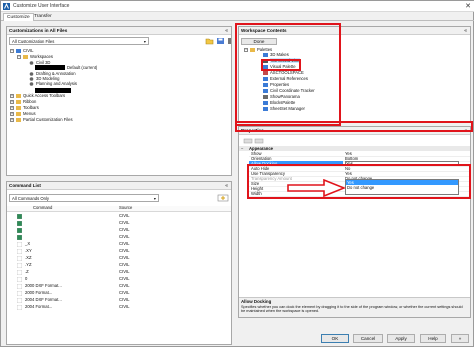 Image resolution: width=474 pixels, height=347 pixels. What do you see at coordinates (256, 301) in the screenshot?
I see `description-title: Allow Docking` at bounding box center [256, 301].